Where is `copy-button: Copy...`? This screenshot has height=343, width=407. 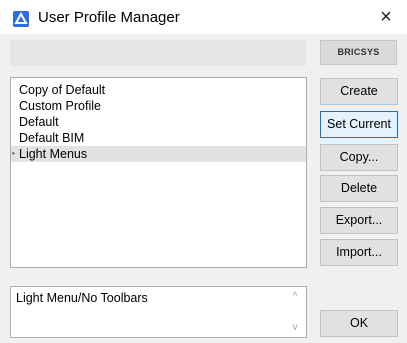 copy-button: Copy... is located at coordinates (359, 157).